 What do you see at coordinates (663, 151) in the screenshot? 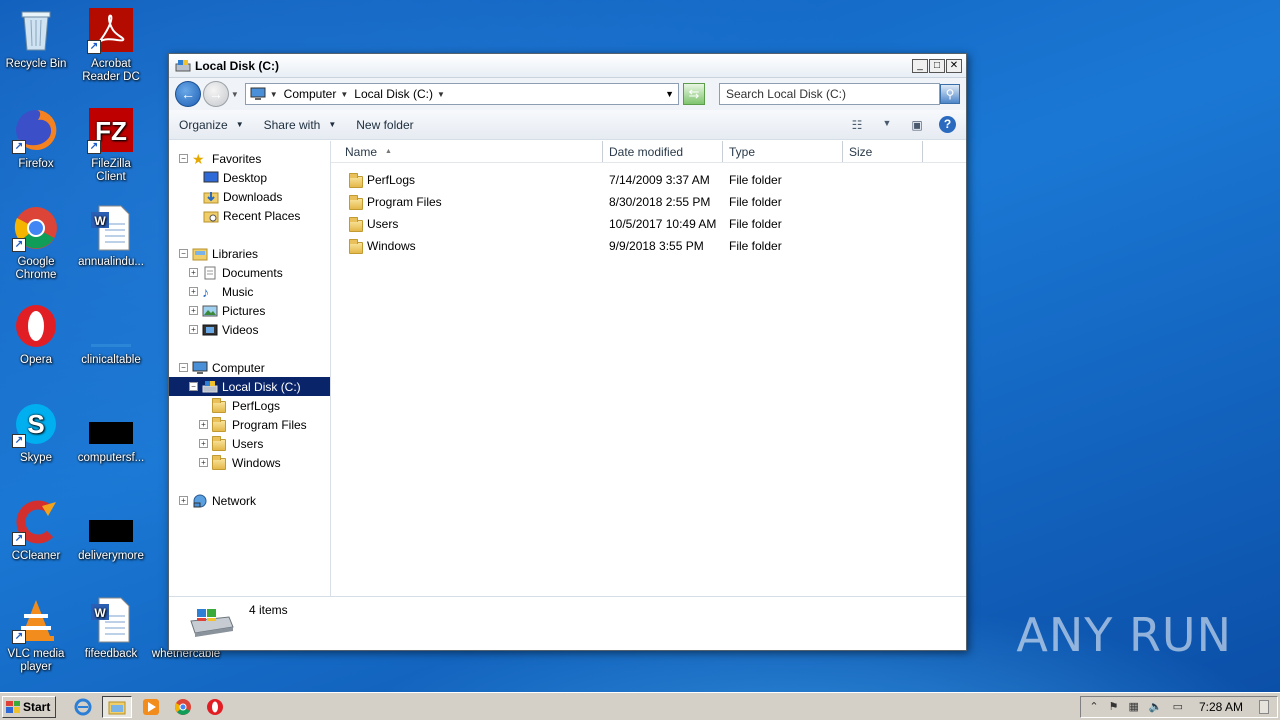
I see `column-header-date: Date modified` at bounding box center [663, 151].